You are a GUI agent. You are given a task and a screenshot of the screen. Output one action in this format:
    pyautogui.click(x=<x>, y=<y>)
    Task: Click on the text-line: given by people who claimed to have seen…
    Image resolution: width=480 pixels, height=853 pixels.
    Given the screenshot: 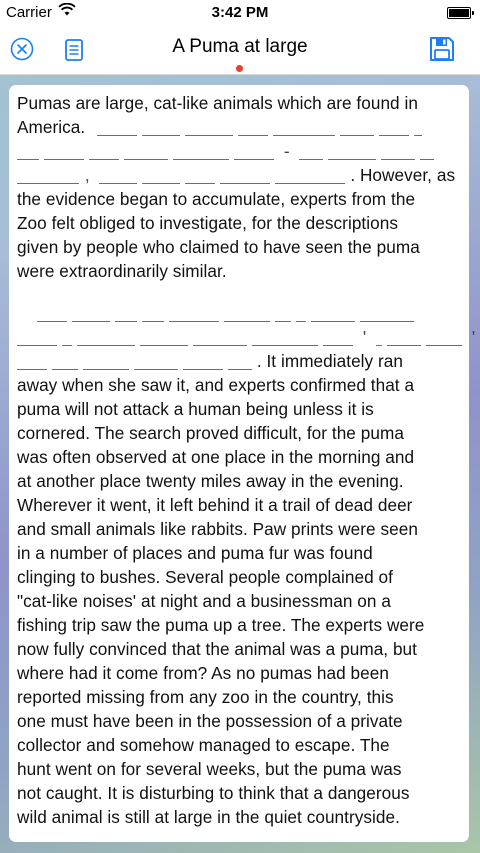 What is the action you would take?
    pyautogui.click(x=218, y=247)
    